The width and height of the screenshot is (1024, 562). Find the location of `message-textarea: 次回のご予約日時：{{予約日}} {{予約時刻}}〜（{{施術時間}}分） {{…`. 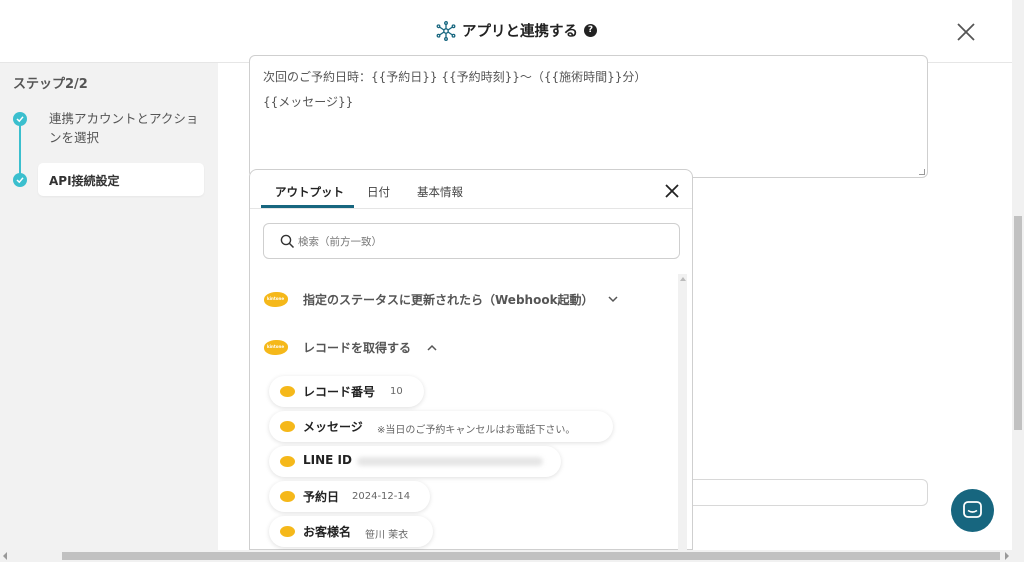

message-textarea: 次回のご予約日時：{{予約日}} {{予約時刻}}〜（{{施術時間}}分） {{… is located at coordinates (588, 116).